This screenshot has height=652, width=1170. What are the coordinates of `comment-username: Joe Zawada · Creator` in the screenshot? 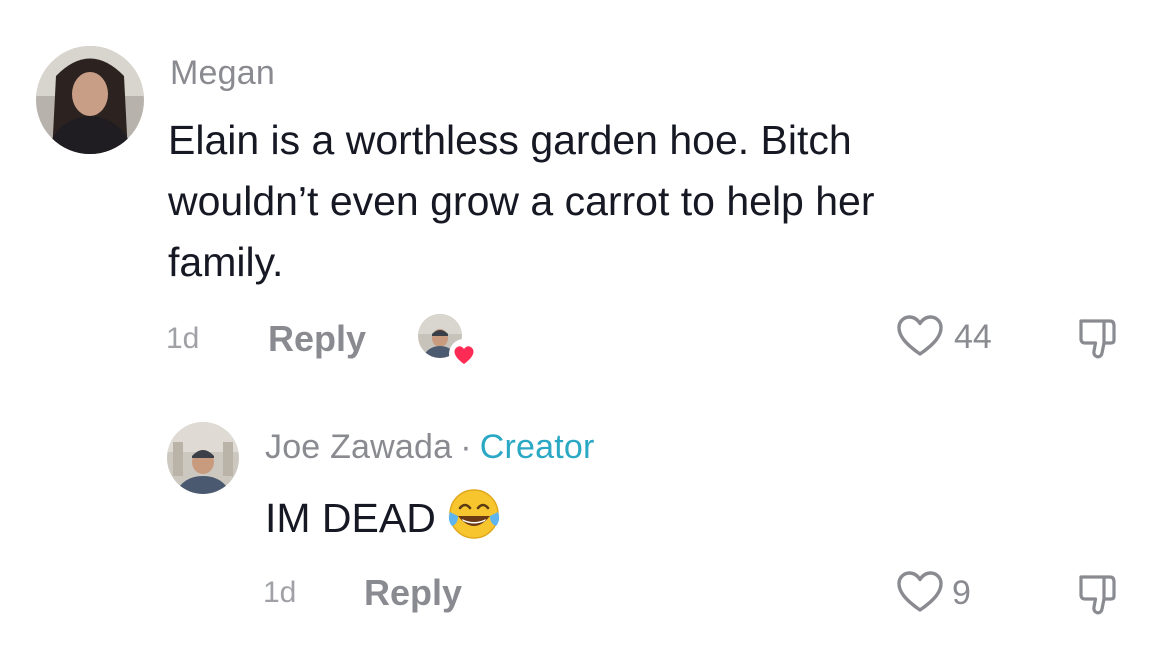 It's located at (430, 447).